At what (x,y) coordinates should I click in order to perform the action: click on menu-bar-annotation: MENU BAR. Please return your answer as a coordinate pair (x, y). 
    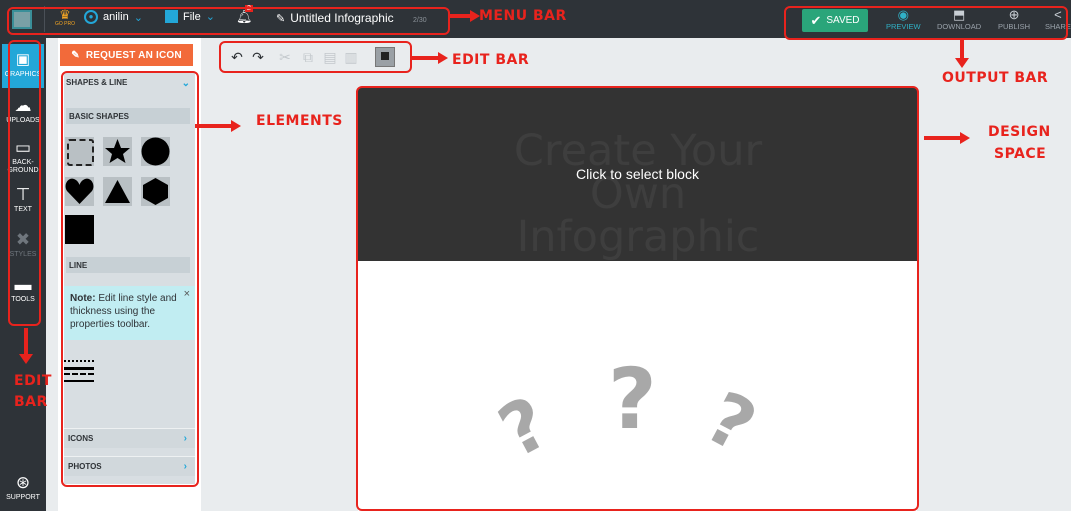
    Looking at the image, I should click on (523, 16).